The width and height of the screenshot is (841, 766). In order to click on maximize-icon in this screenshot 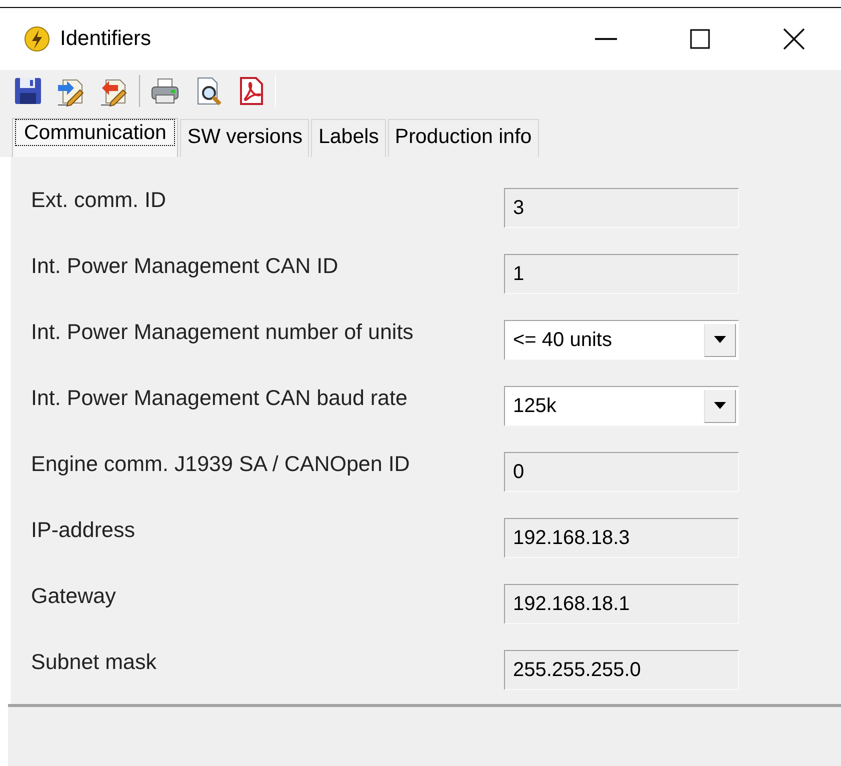, I will do `click(700, 39)`.